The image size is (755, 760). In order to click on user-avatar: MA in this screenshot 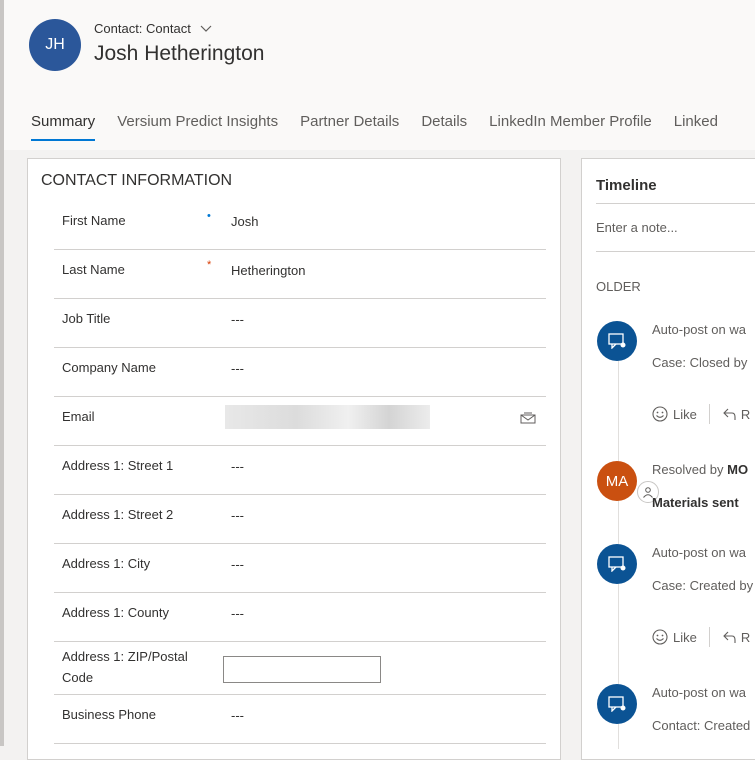, I will do `click(628, 482)`.